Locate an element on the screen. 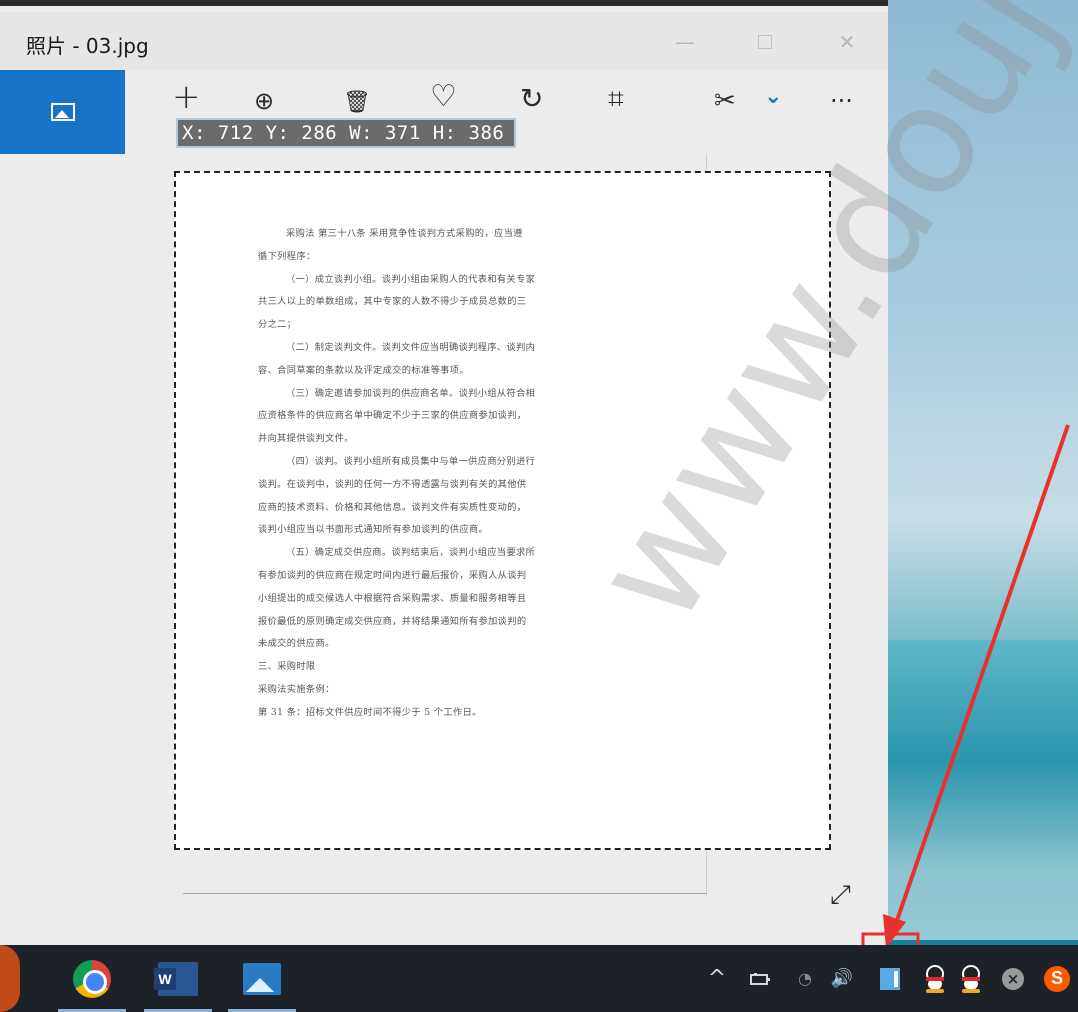  wifi-icon: ◔ is located at coordinates (805, 978).